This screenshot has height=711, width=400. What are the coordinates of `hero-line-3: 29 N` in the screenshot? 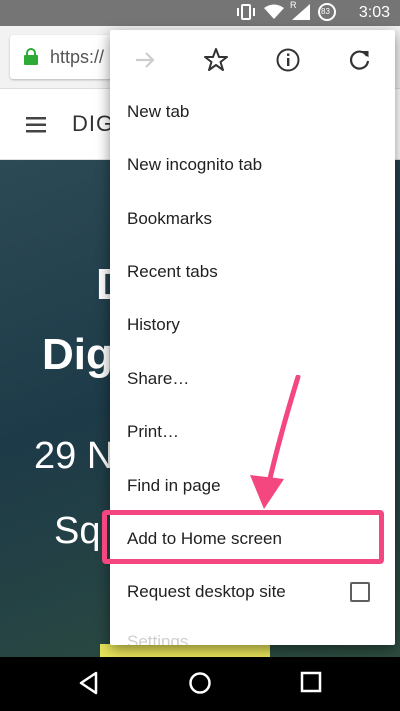 It's located at (74, 456).